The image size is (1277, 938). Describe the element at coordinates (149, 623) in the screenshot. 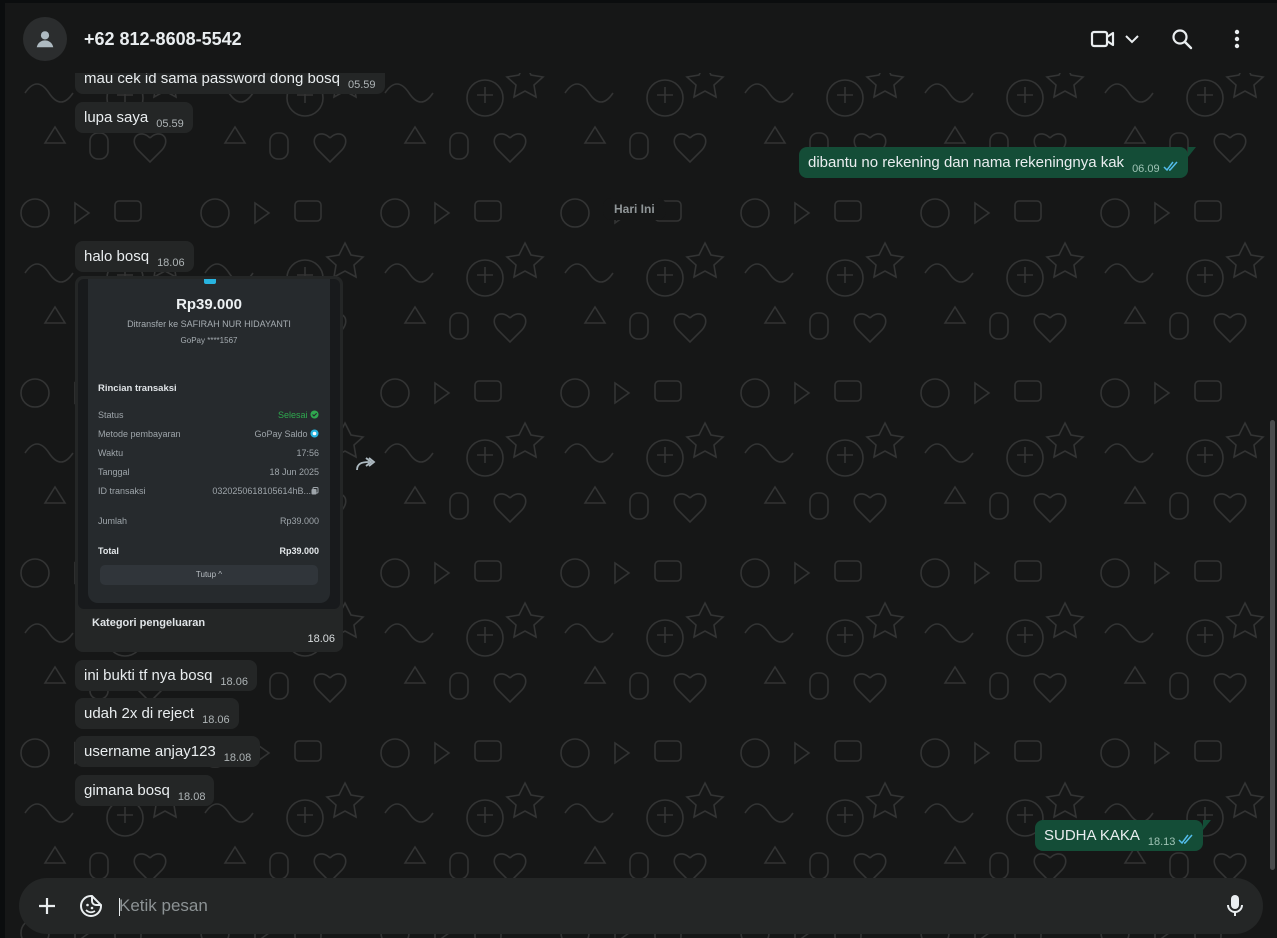

I see `receipt-footer-label: Kategori pengeluaran` at that location.